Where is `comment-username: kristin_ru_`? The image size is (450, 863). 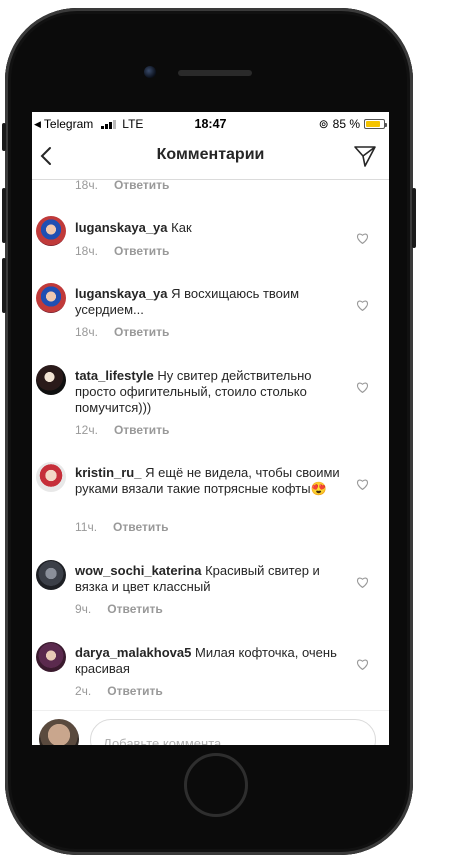
comment-username: kristin_ru_ is located at coordinates (108, 472).